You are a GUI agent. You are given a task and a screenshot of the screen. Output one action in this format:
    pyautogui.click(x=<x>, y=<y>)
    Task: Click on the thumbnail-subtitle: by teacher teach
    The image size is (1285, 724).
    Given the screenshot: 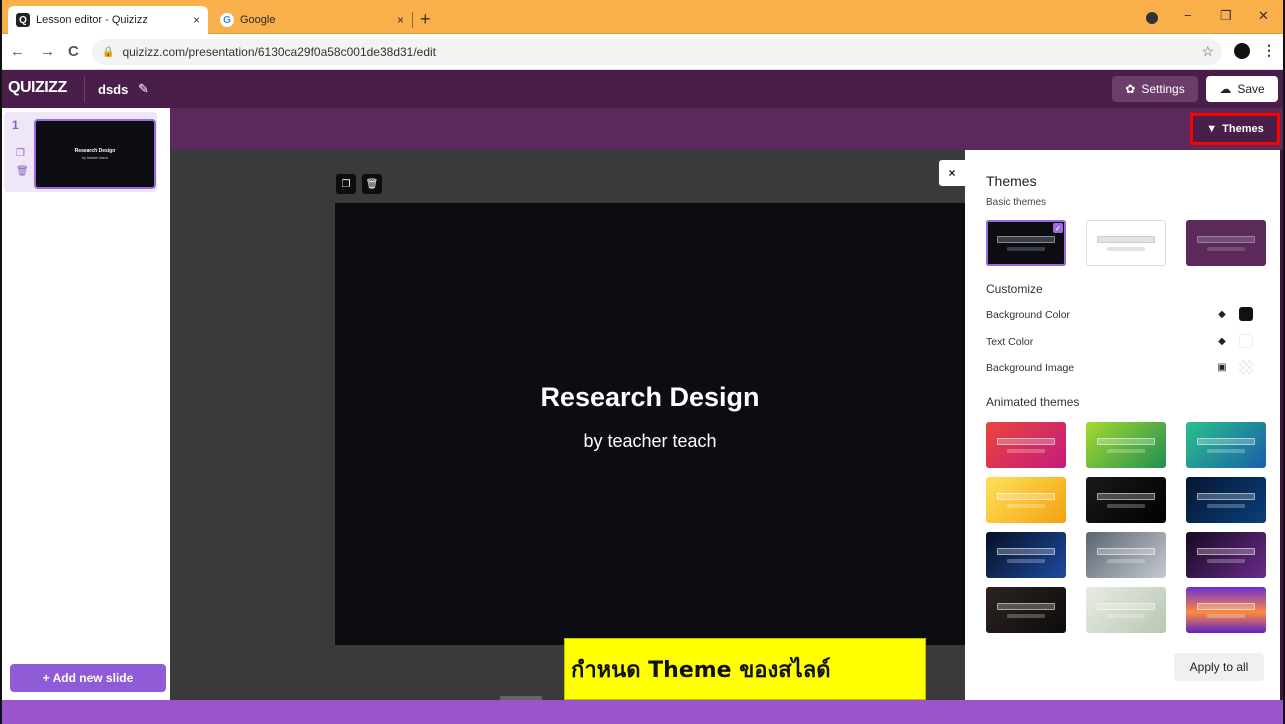 What is the action you would take?
    pyautogui.click(x=95, y=158)
    